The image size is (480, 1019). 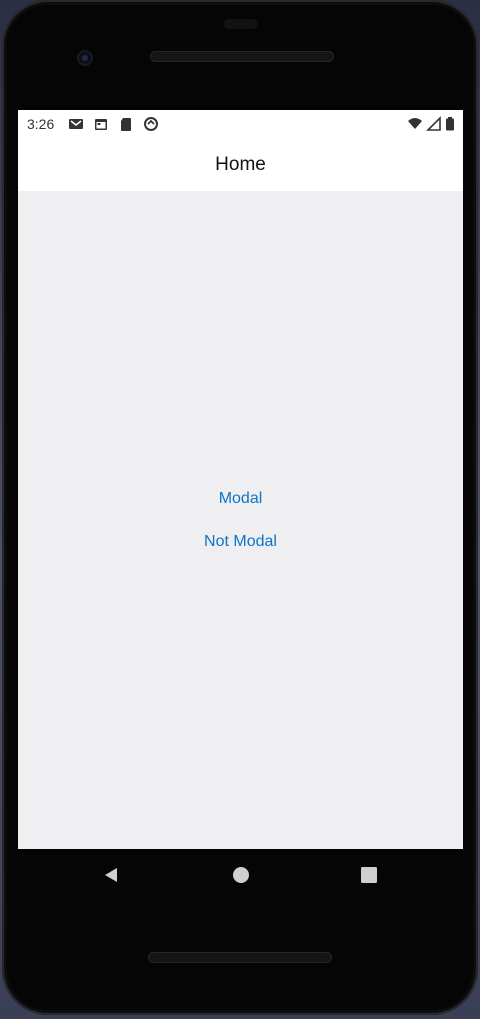 What do you see at coordinates (240, 124) in the screenshot?
I see `status-bar: 3:26` at bounding box center [240, 124].